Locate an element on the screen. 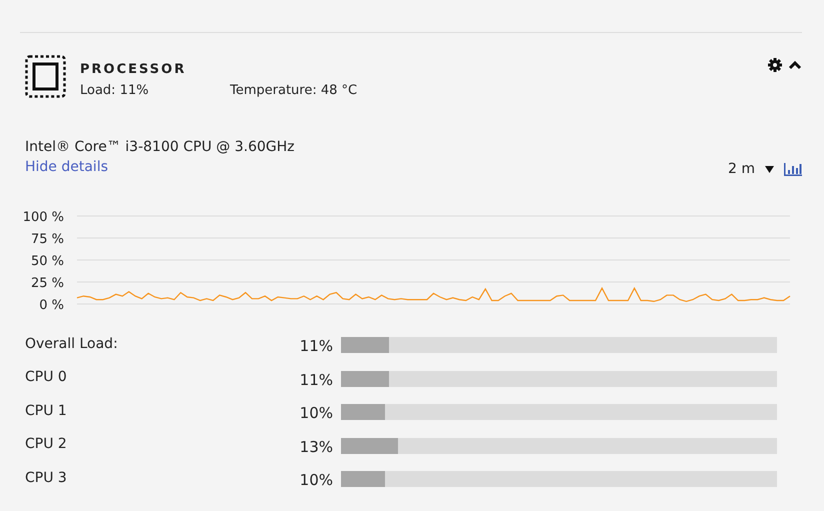  settings-icon is located at coordinates (775, 65).